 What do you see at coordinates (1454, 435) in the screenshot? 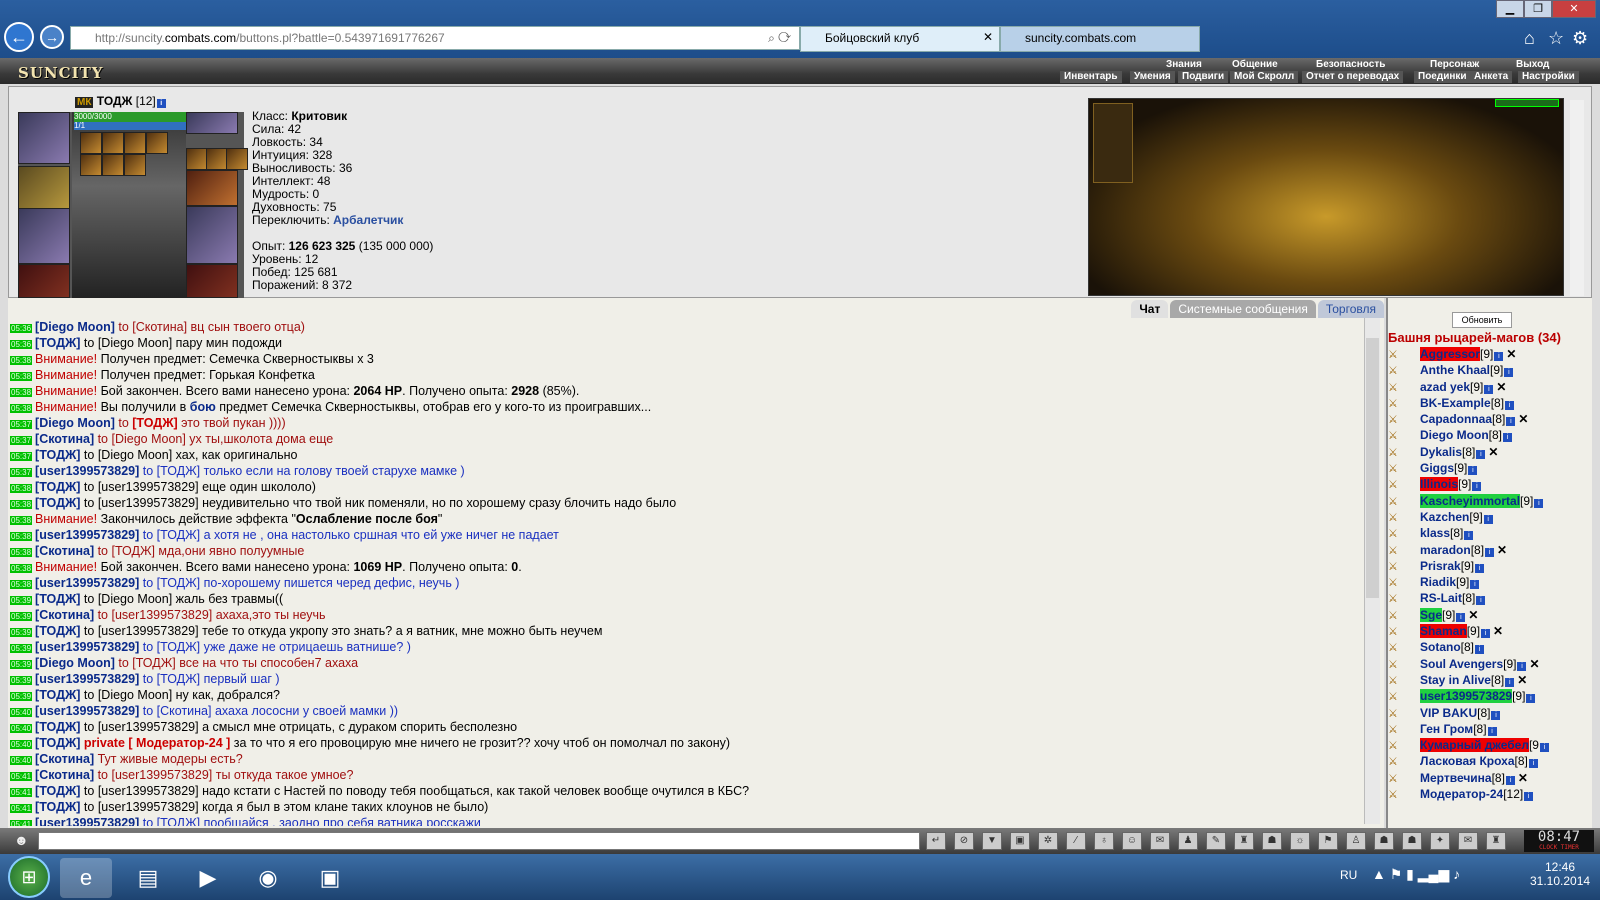
I see `user-name: Diego Moon` at bounding box center [1454, 435].